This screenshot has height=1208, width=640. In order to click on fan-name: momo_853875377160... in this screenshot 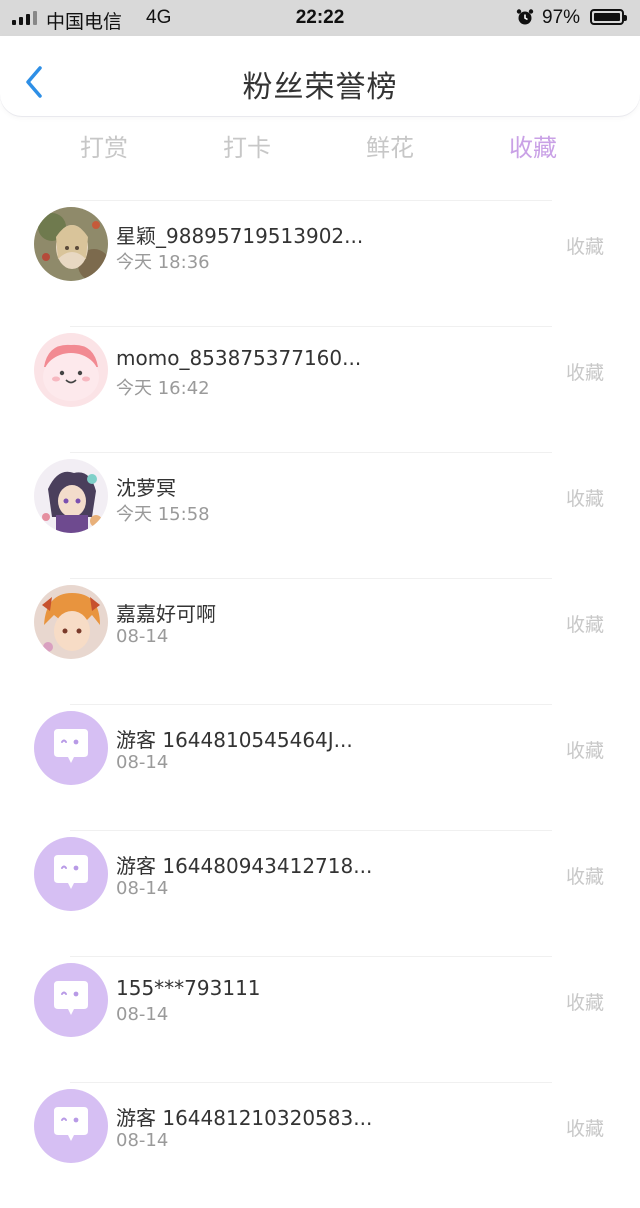, I will do `click(239, 358)`.